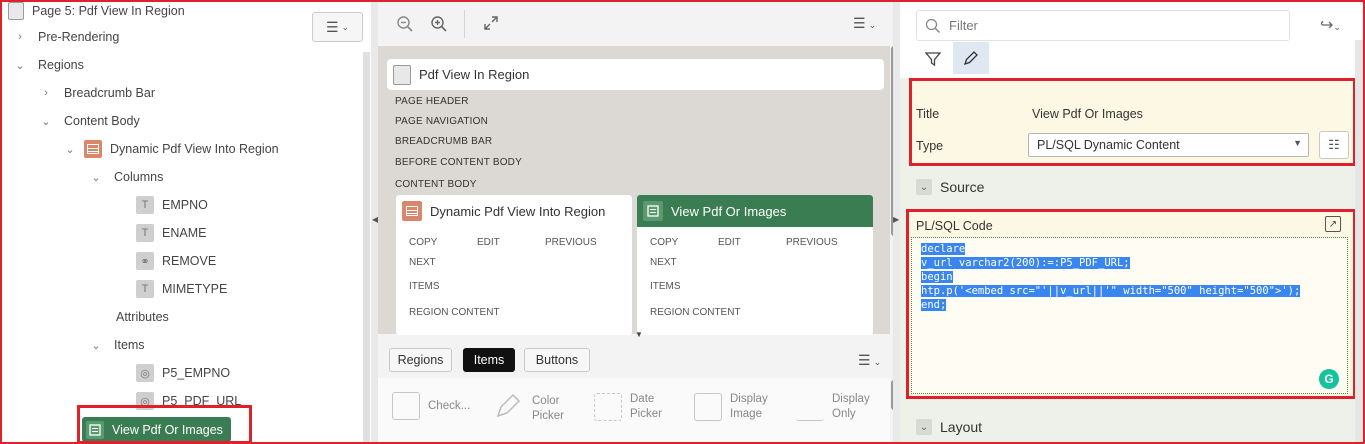  What do you see at coordinates (436, 184) in the screenshot?
I see `position-content-body: CONTENT BODY` at bounding box center [436, 184].